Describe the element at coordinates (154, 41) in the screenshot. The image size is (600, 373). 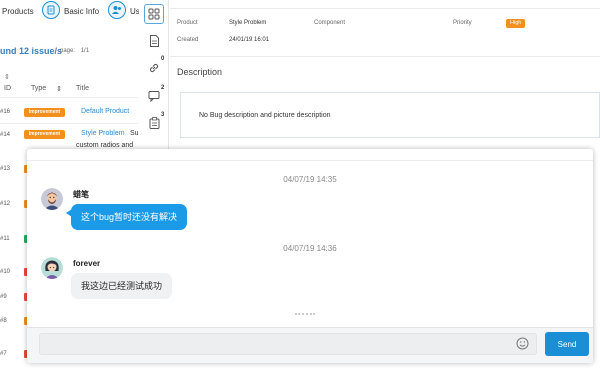
I see `document-tab-icon` at that location.